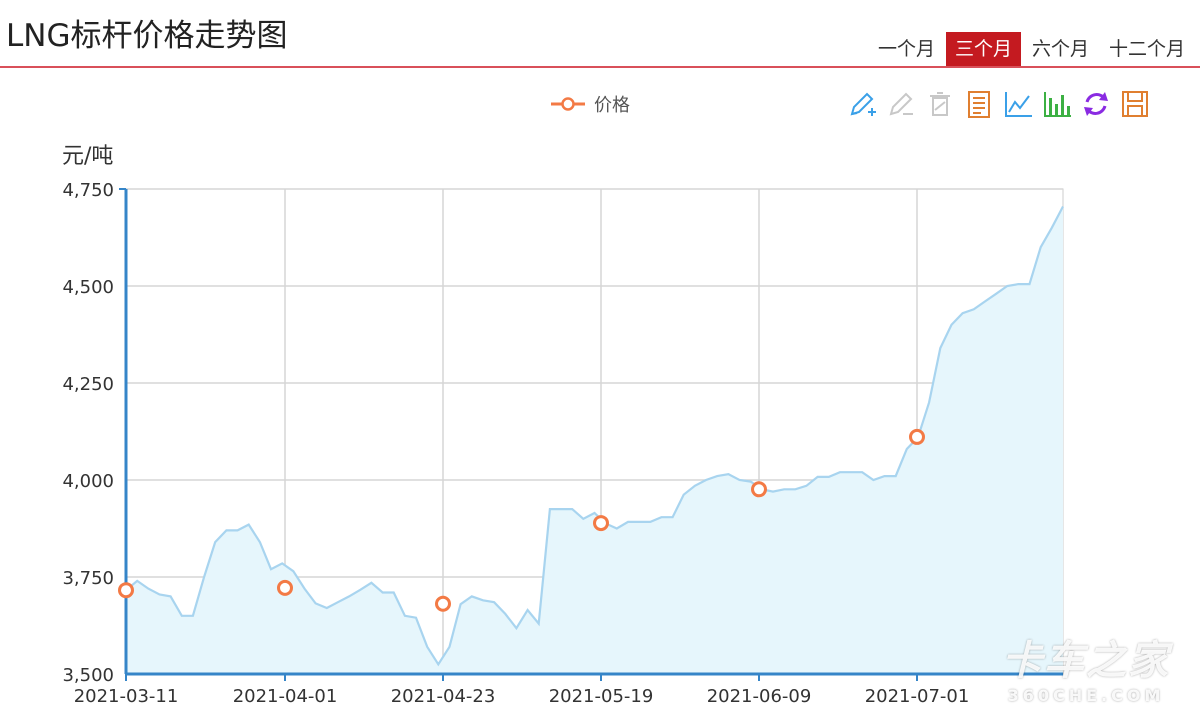 The width and height of the screenshot is (1200, 725). What do you see at coordinates (285, 696) in the screenshot?
I see `x-tick-label: 2021-04-01` at bounding box center [285, 696].